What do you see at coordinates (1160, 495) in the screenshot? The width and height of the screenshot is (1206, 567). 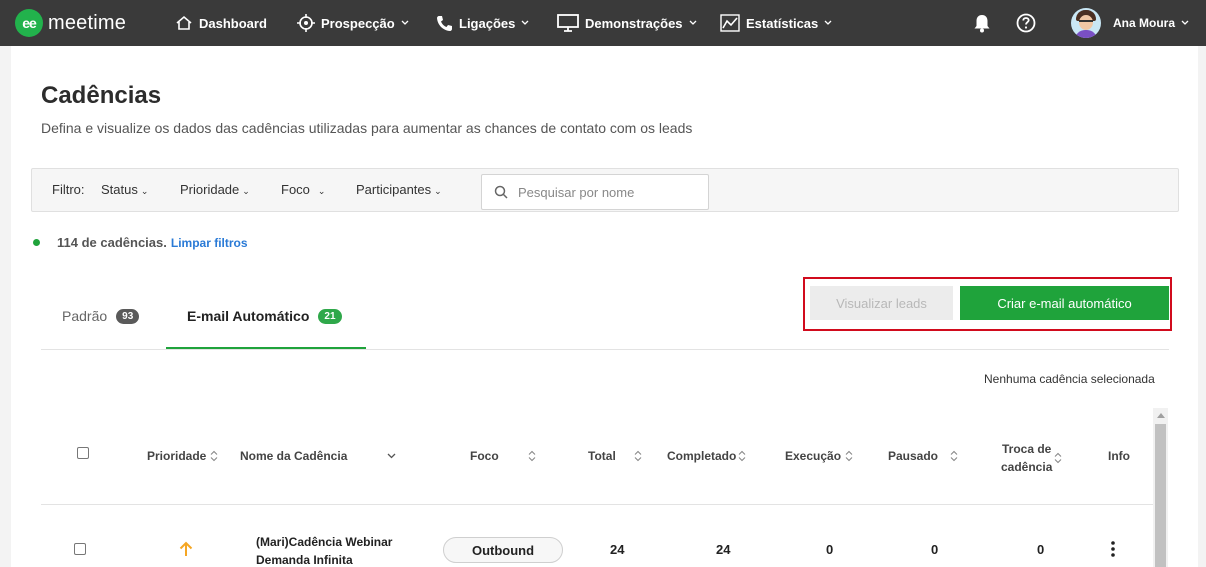 I see `scrollbar-thumb` at bounding box center [1160, 495].